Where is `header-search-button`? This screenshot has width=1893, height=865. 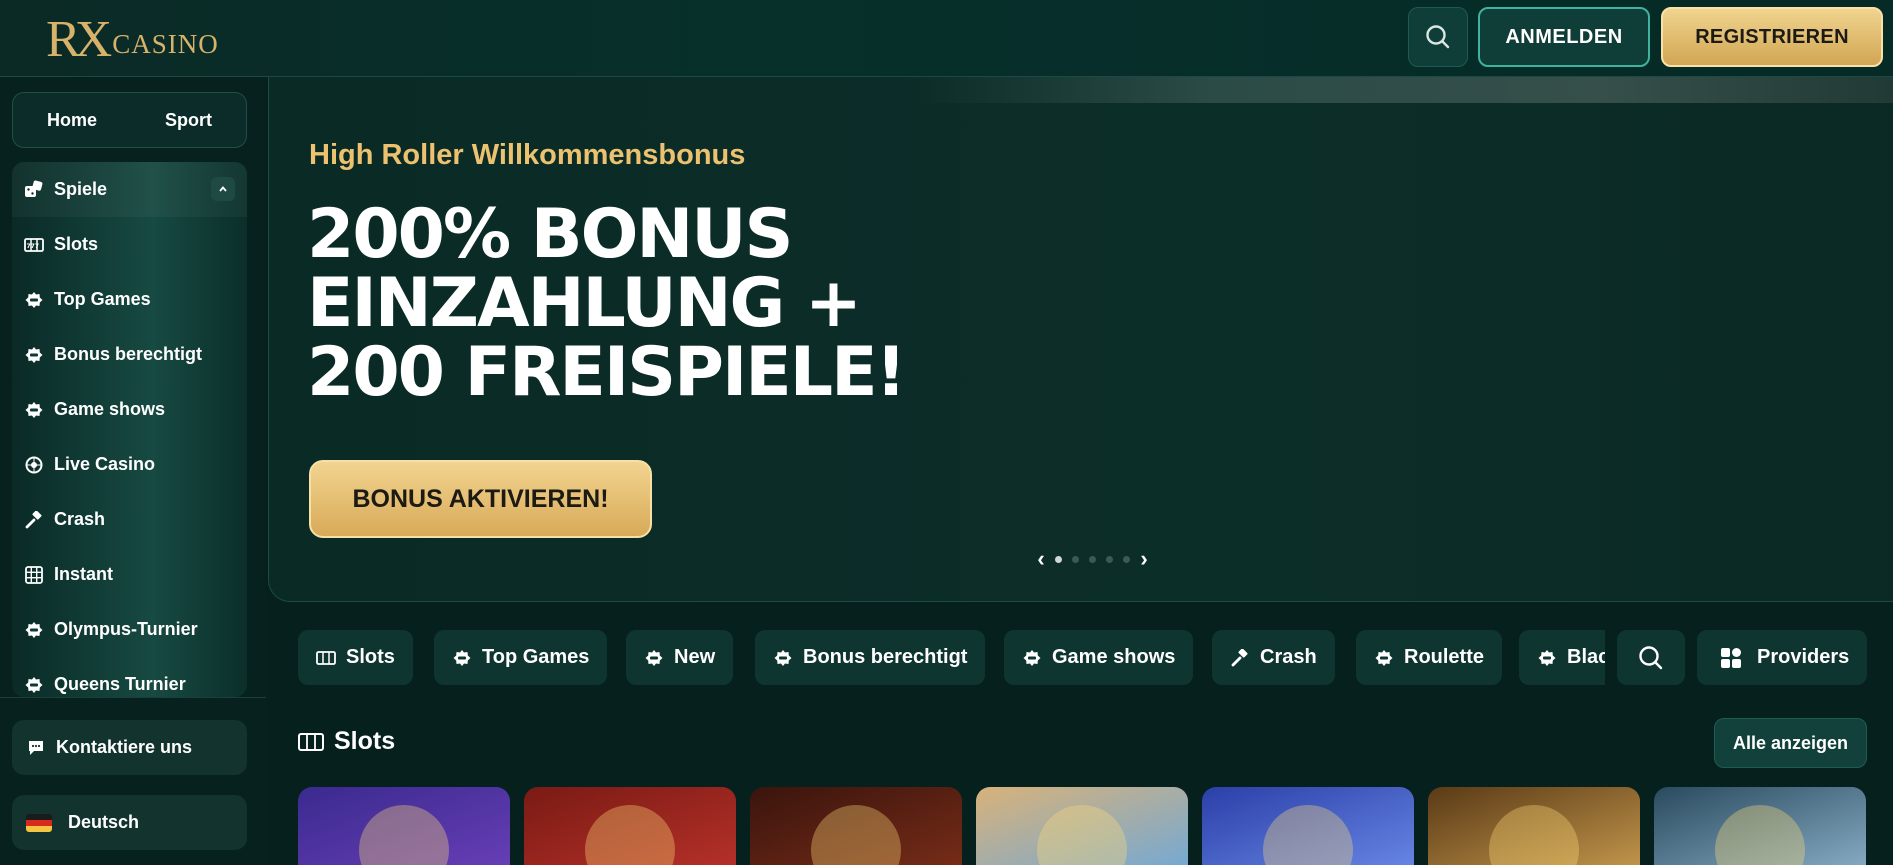 header-search-button is located at coordinates (1438, 37).